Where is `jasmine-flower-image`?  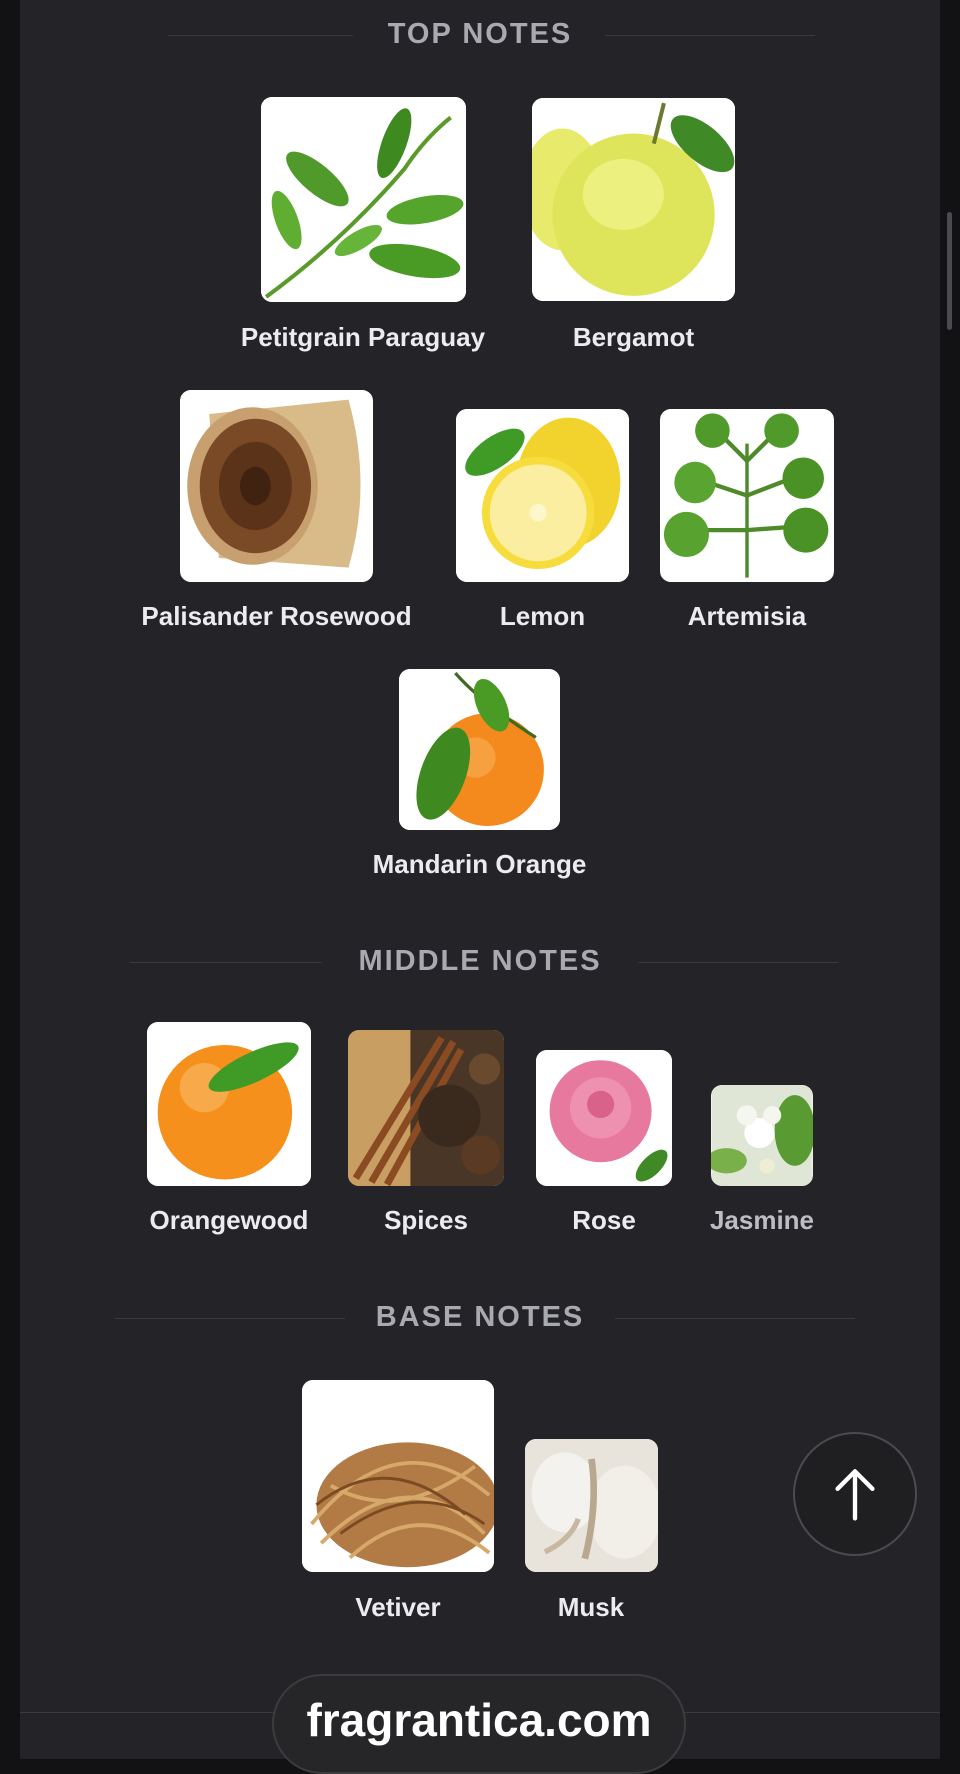 jasmine-flower-image is located at coordinates (762, 1135).